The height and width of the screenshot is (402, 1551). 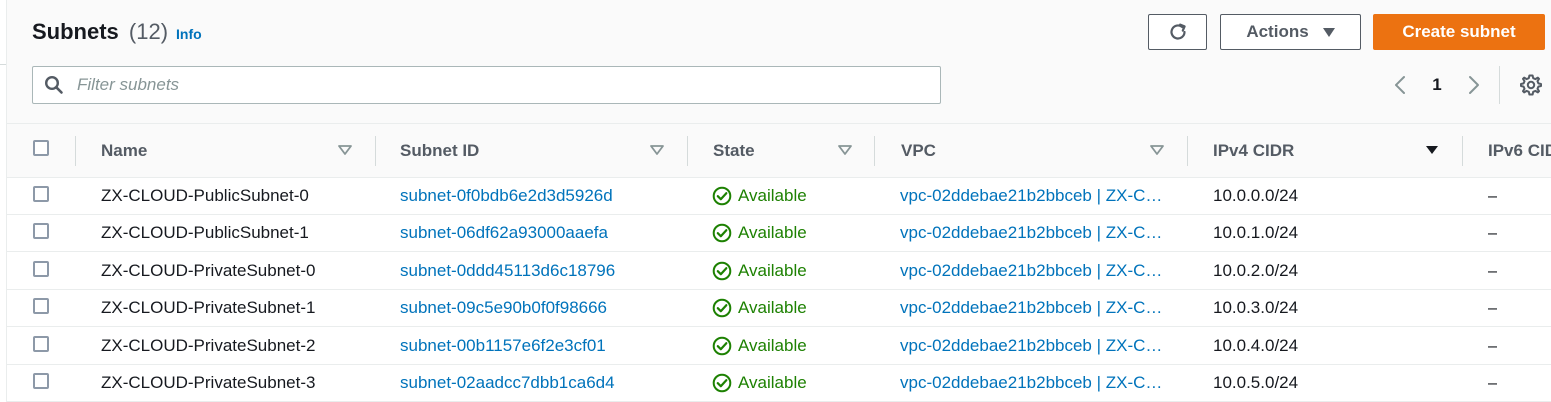 What do you see at coordinates (1256, 307) in the screenshot?
I see `ipv4-cidr: 10.0.3.0/24` at bounding box center [1256, 307].